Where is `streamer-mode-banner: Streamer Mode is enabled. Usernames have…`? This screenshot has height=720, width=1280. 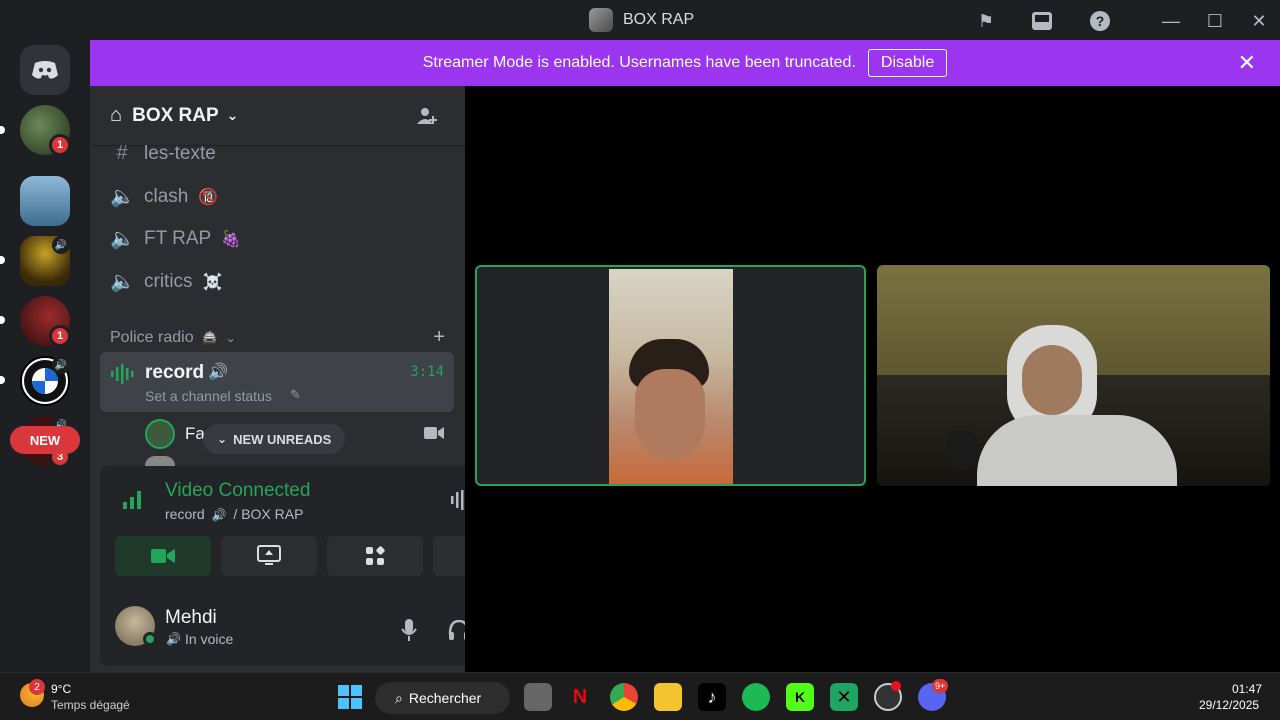 streamer-mode-banner: Streamer Mode is enabled. Usernames have… is located at coordinates (685, 63).